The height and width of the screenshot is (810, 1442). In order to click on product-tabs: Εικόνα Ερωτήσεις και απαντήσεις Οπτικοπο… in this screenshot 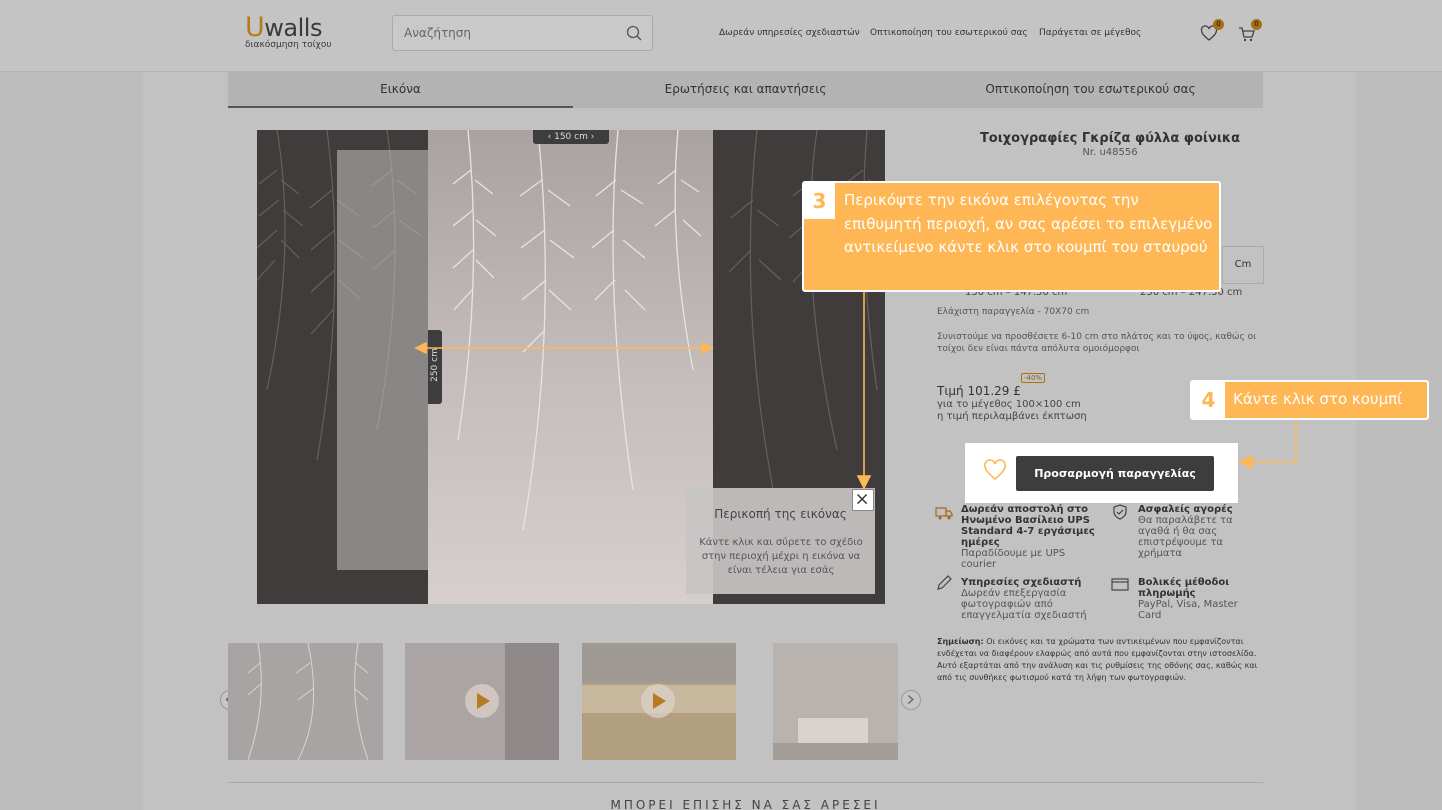, I will do `click(745, 90)`.